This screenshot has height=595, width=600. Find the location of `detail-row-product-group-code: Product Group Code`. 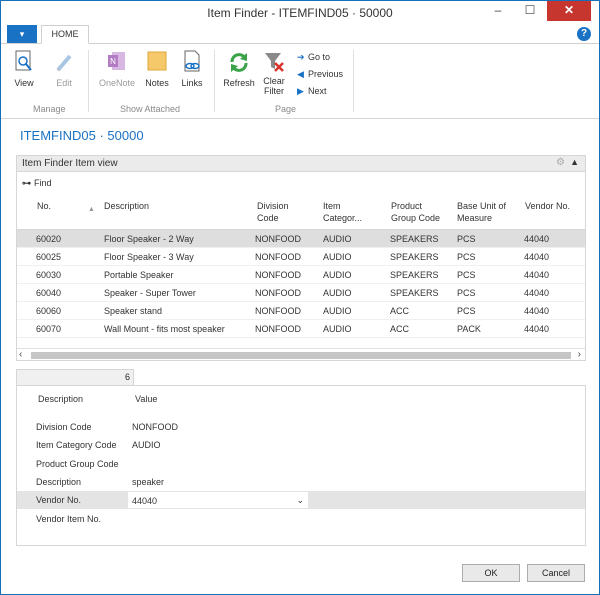

detail-row-product-group-code: Product Group Code is located at coordinates (301, 464).